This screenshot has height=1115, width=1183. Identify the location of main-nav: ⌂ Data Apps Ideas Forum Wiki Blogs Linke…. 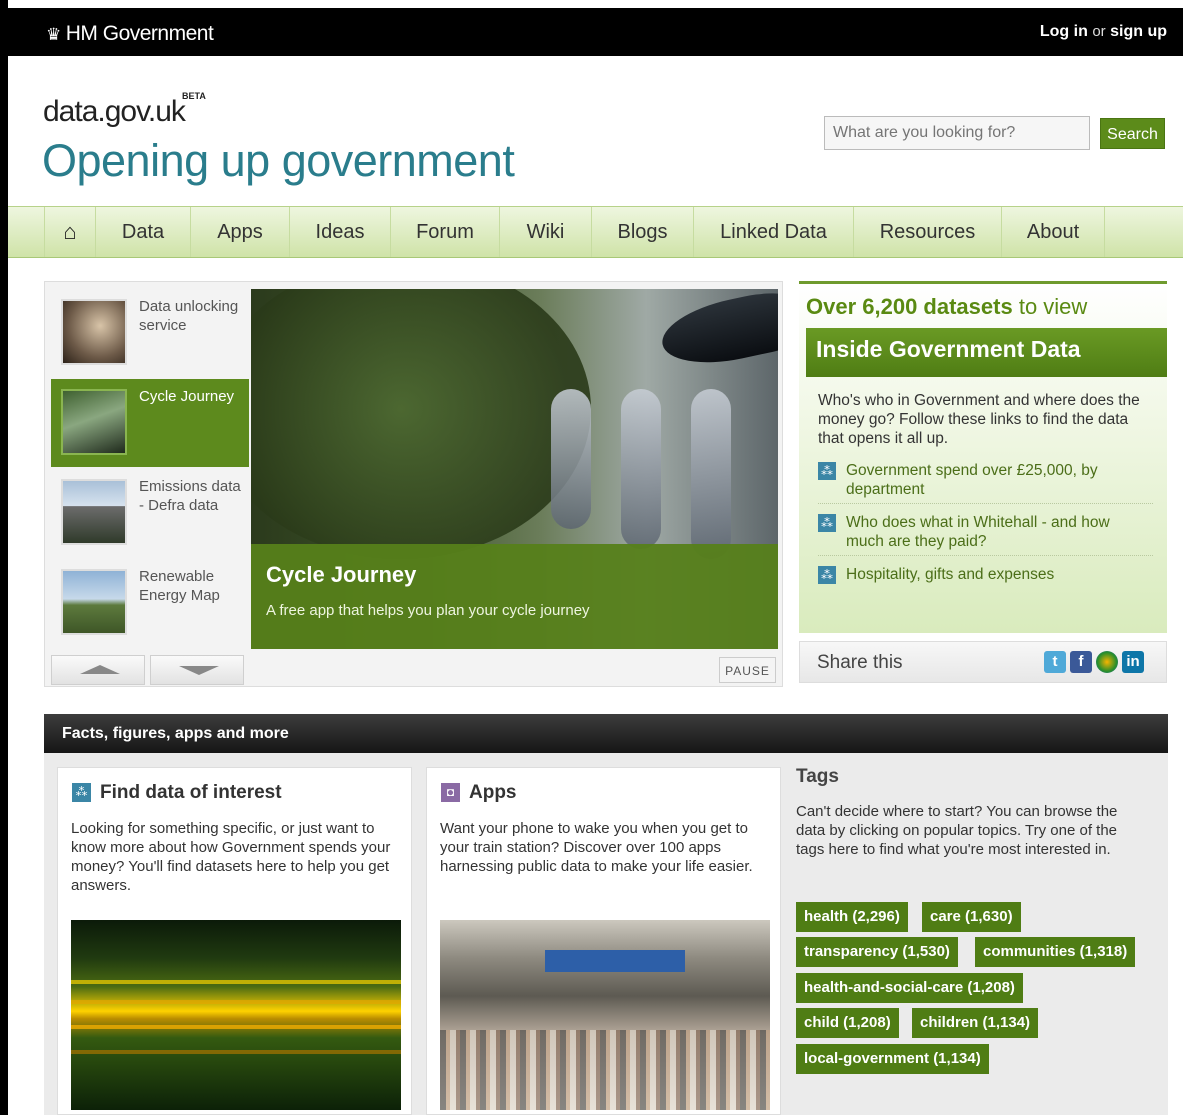
(595, 232).